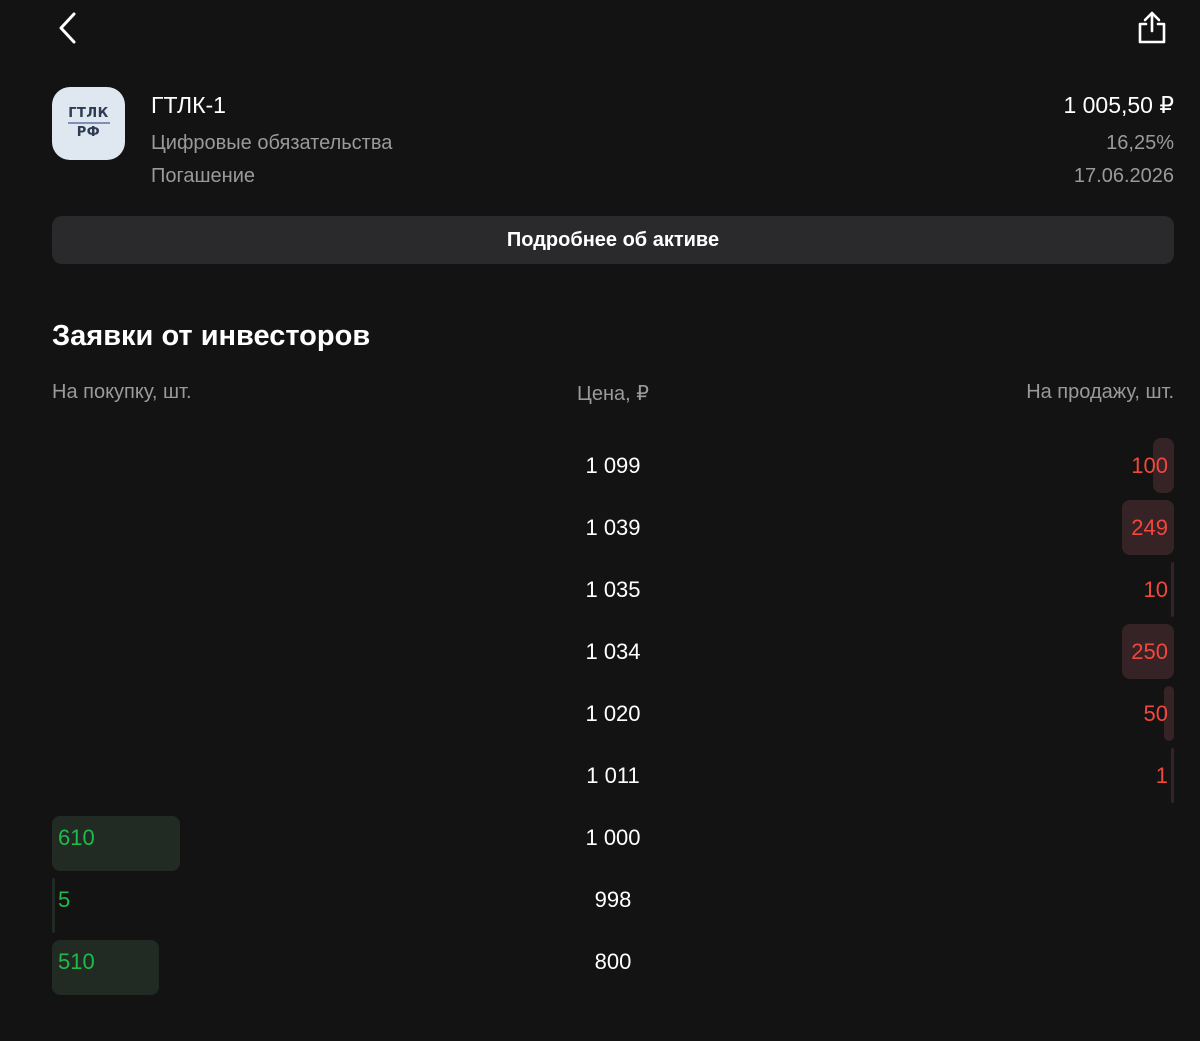  I want to click on order-price: 1 099, so click(613, 465).